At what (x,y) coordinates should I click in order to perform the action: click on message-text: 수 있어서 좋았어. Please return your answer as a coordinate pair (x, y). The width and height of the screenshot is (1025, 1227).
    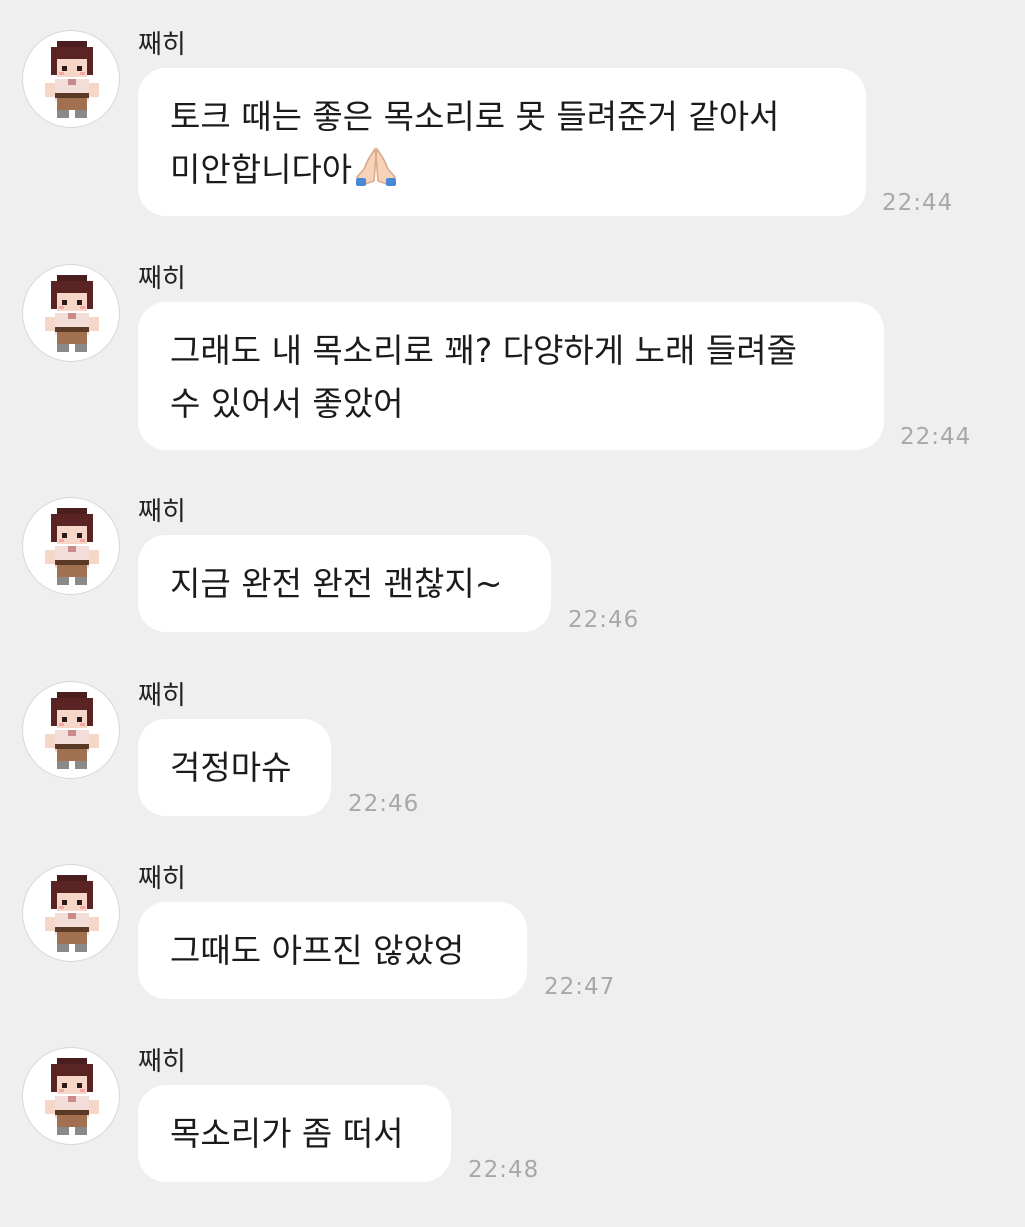
    Looking at the image, I should click on (287, 403).